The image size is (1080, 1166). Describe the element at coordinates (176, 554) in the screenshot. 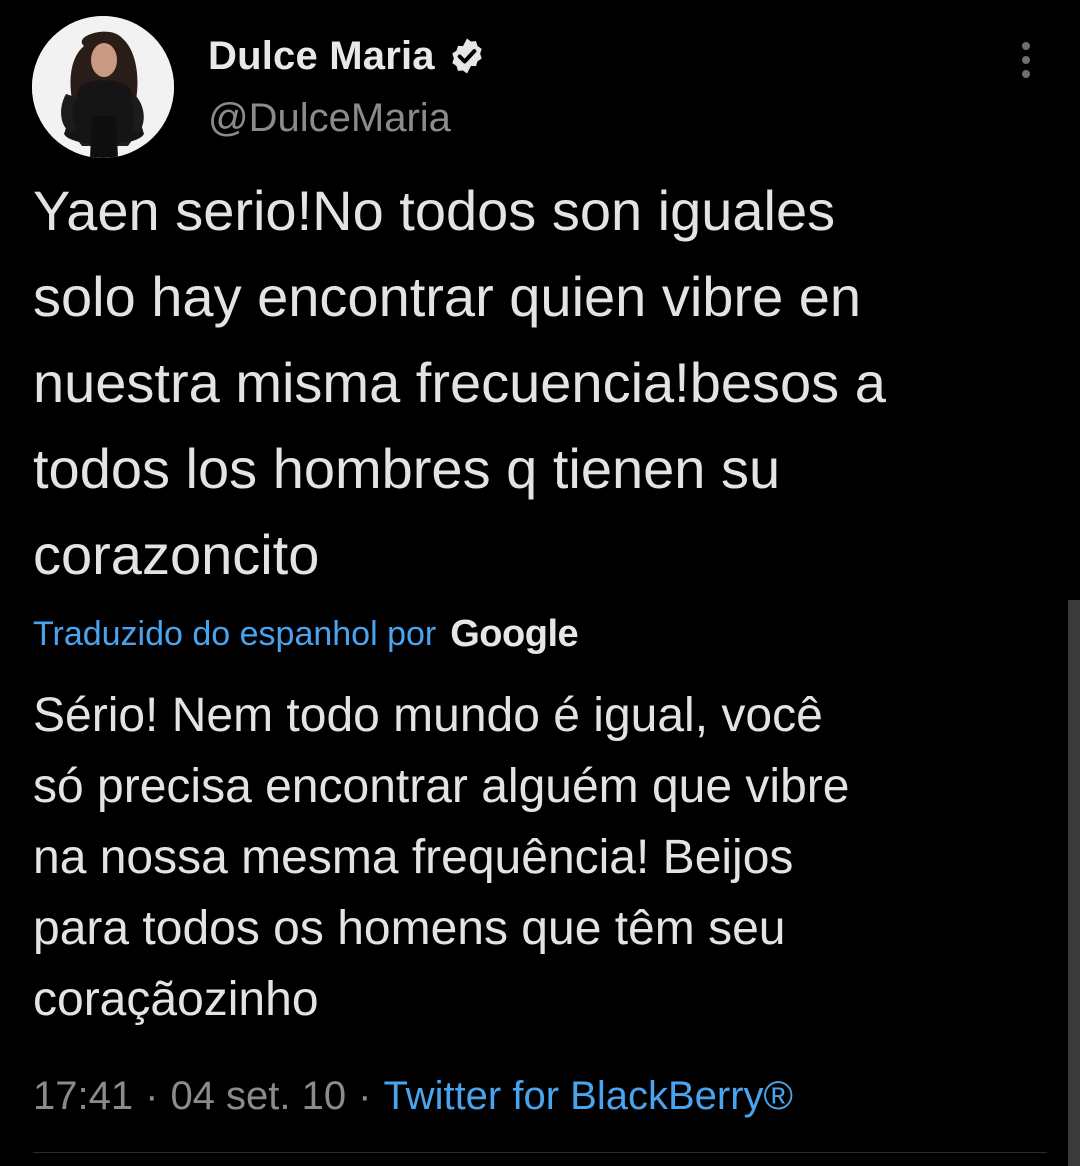

I see `tweet-text-line: corazoncito` at that location.